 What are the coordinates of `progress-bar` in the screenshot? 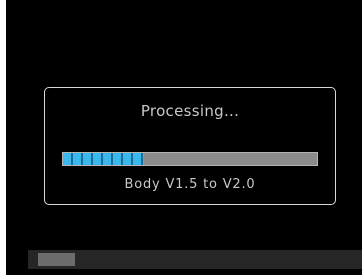 It's located at (190, 159).